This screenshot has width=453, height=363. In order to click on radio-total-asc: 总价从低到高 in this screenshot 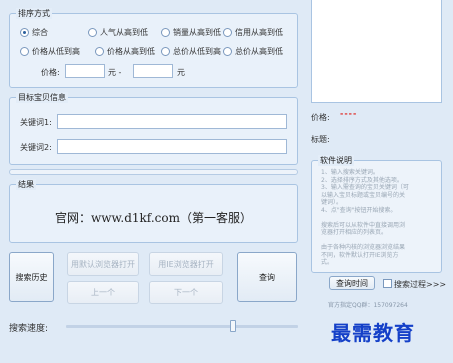, I will do `click(191, 51)`.